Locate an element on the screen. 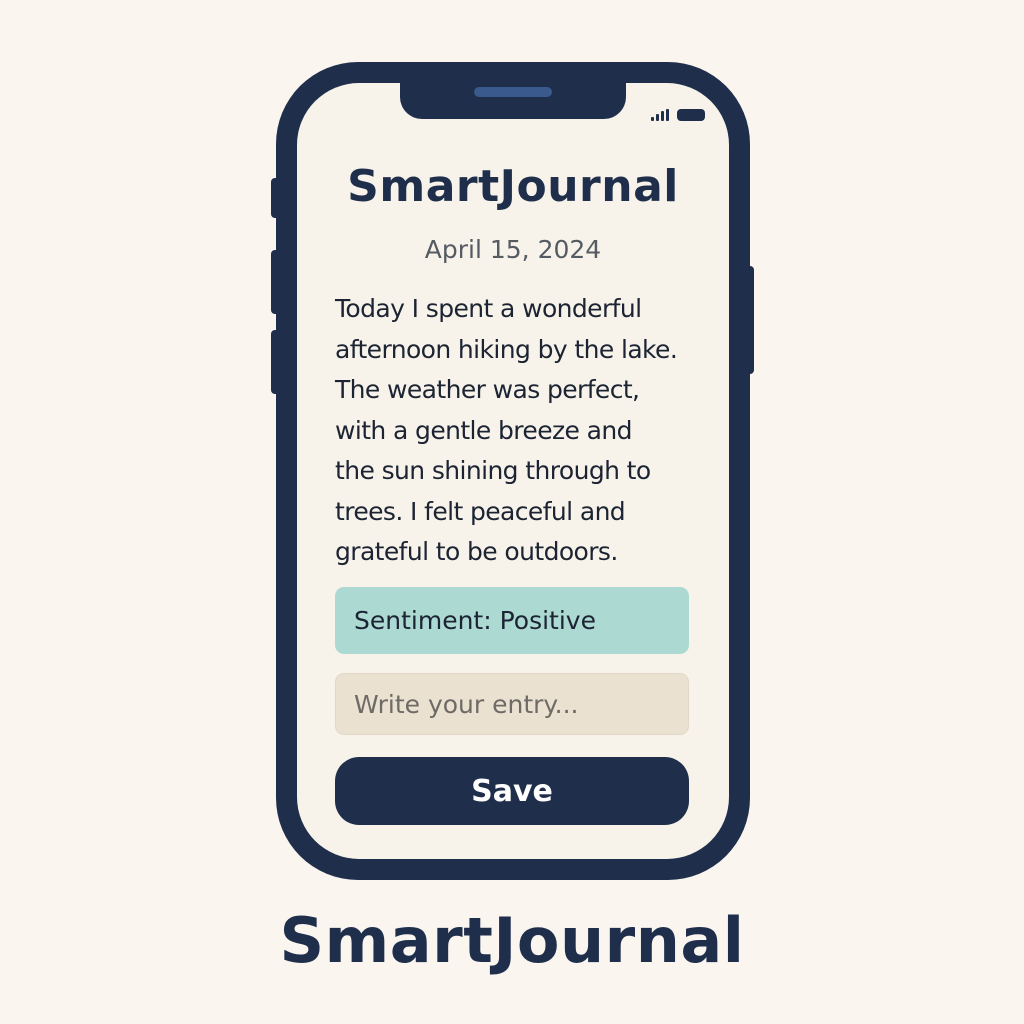 The width and height of the screenshot is (1024, 1024). entry-line: grateful to be outdoors. is located at coordinates (476, 551).